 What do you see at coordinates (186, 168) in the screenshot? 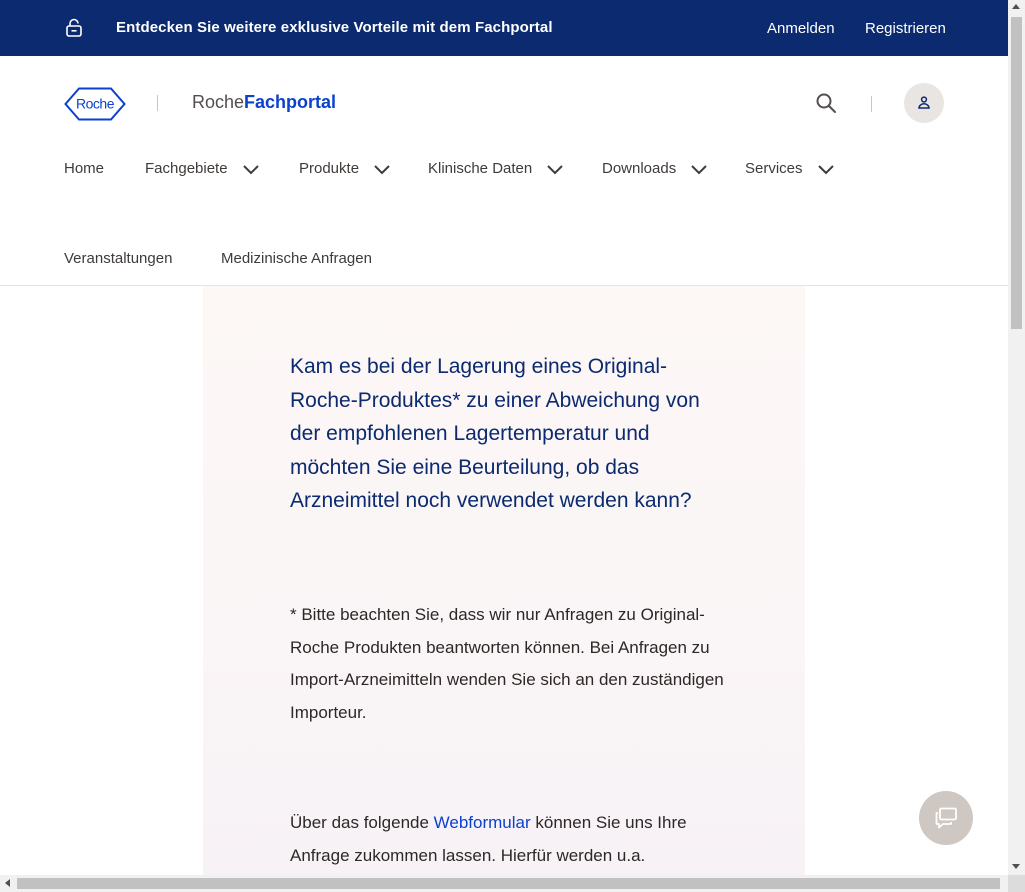
I see `nav-item-label: Fachgebiete` at bounding box center [186, 168].